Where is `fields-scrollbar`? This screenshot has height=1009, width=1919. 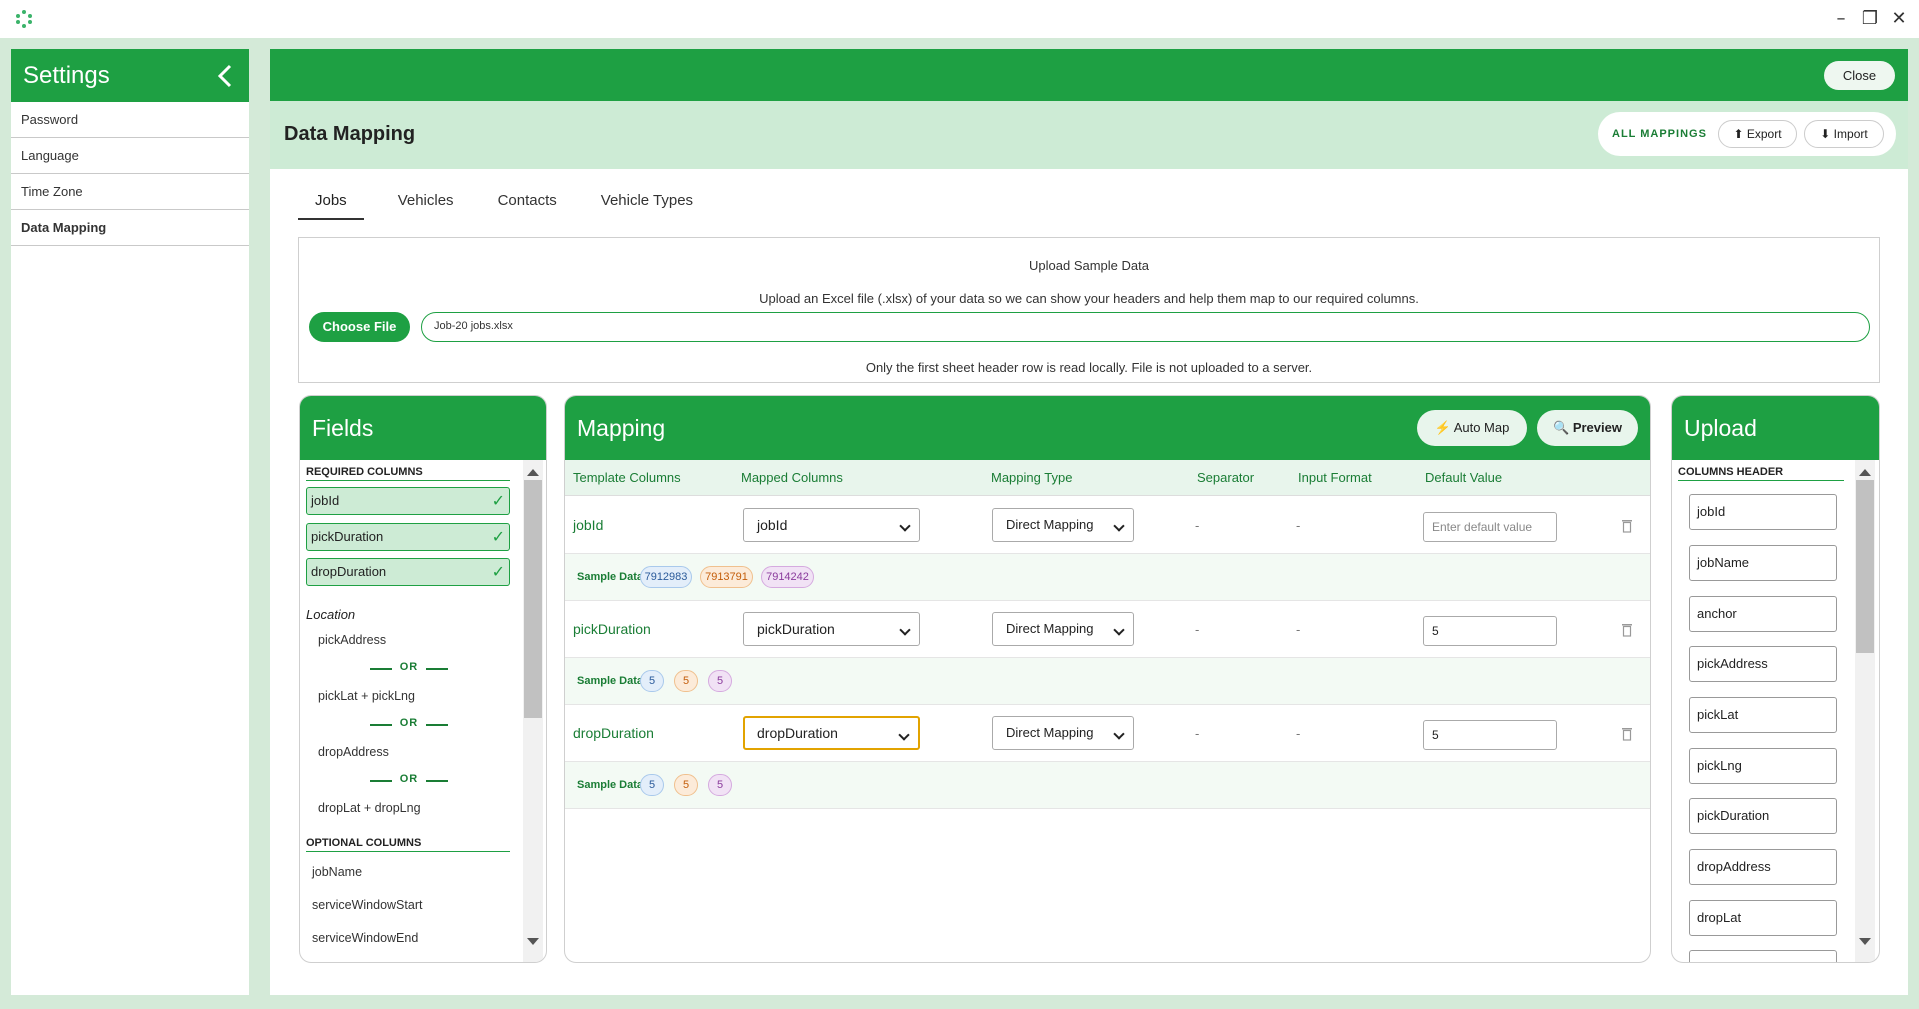
fields-scrollbar is located at coordinates (533, 711).